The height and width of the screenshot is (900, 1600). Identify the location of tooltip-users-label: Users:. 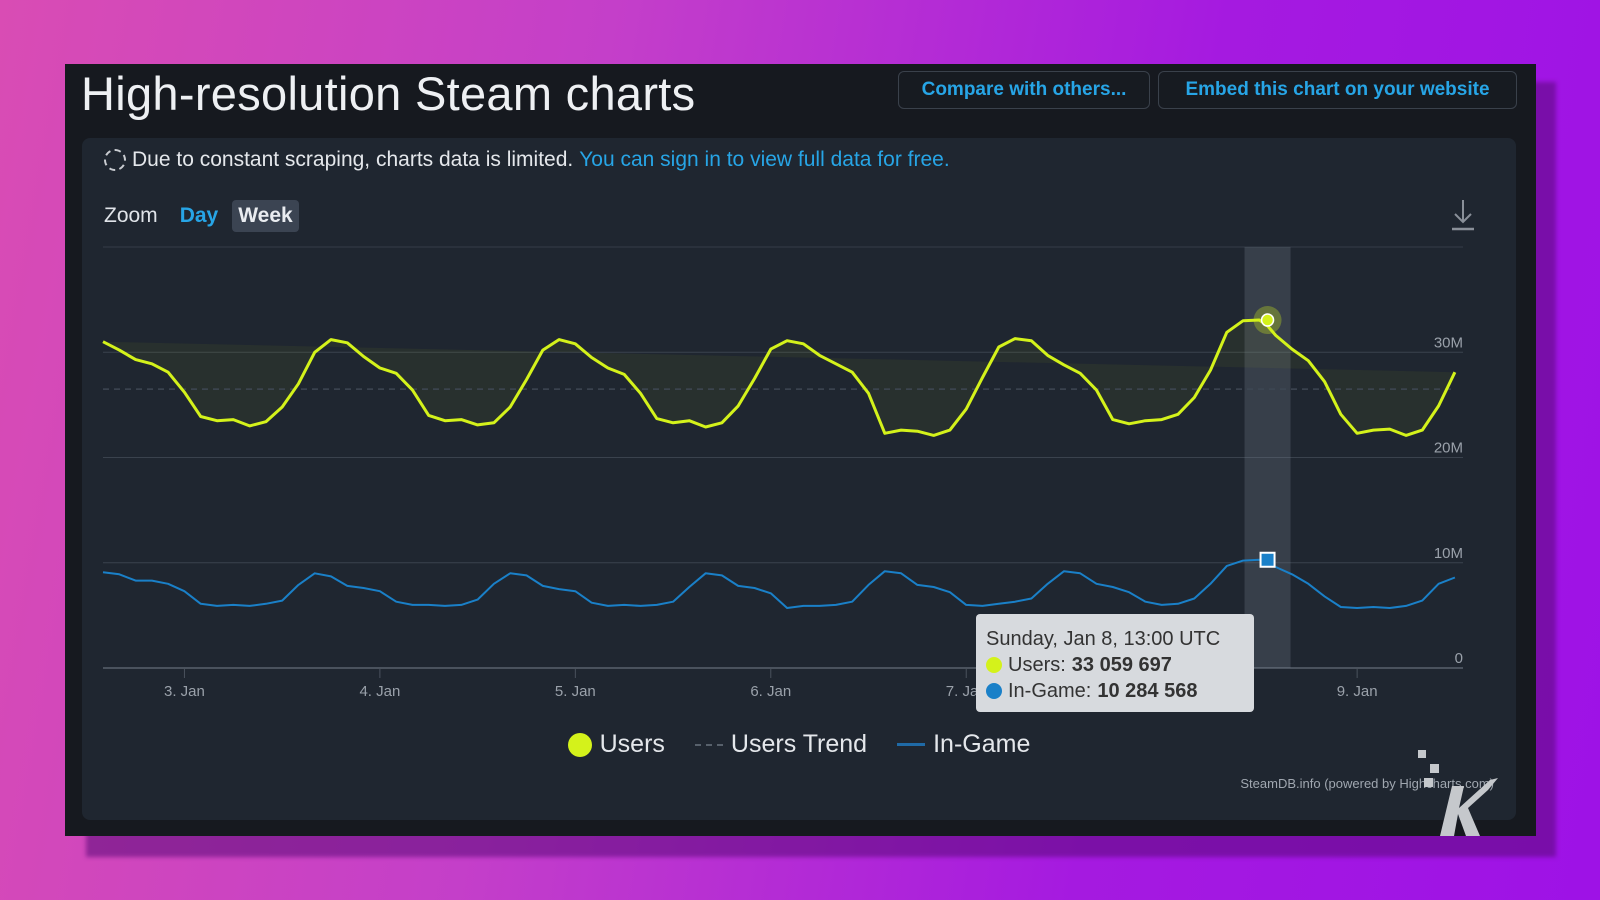
(1037, 665).